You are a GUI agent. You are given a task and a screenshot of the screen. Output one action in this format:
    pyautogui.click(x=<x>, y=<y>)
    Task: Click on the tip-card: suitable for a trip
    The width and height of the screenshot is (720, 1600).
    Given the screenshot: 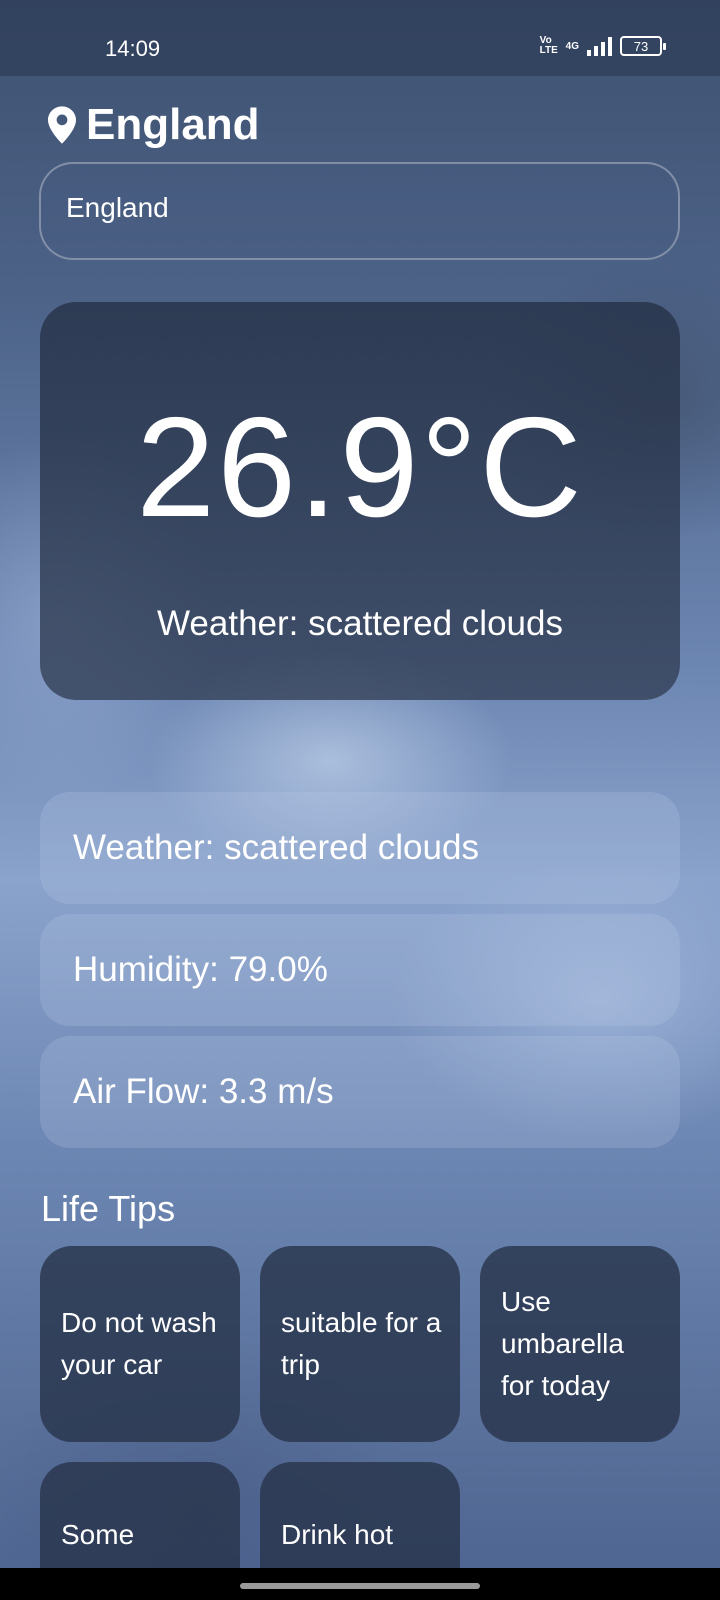 What is the action you would take?
    pyautogui.click(x=360, y=1344)
    